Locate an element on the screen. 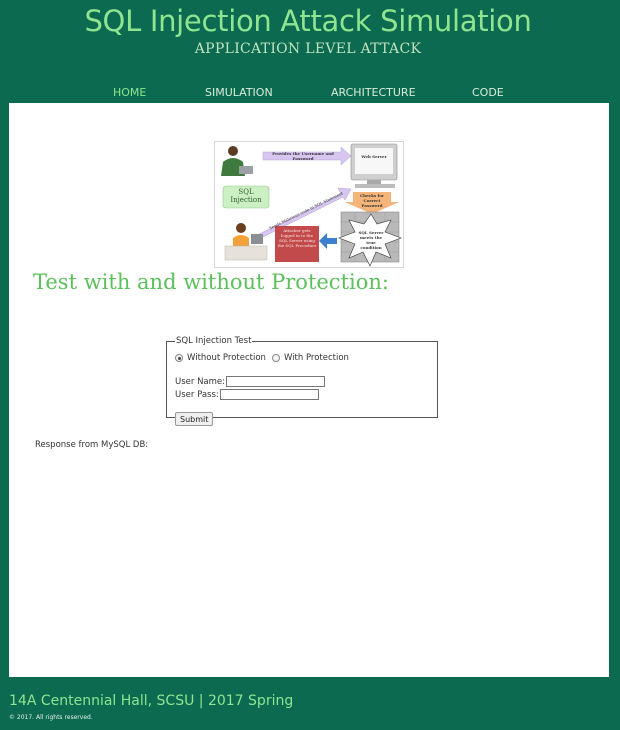 The width and height of the screenshot is (620, 730). monitor-base is located at coordinates (375, 186).